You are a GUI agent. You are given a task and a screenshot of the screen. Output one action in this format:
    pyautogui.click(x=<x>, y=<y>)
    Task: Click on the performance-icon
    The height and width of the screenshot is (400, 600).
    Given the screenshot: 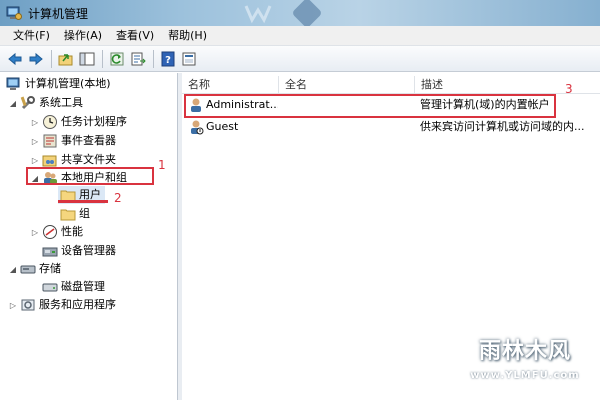 What is the action you would take?
    pyautogui.click(x=50, y=232)
    